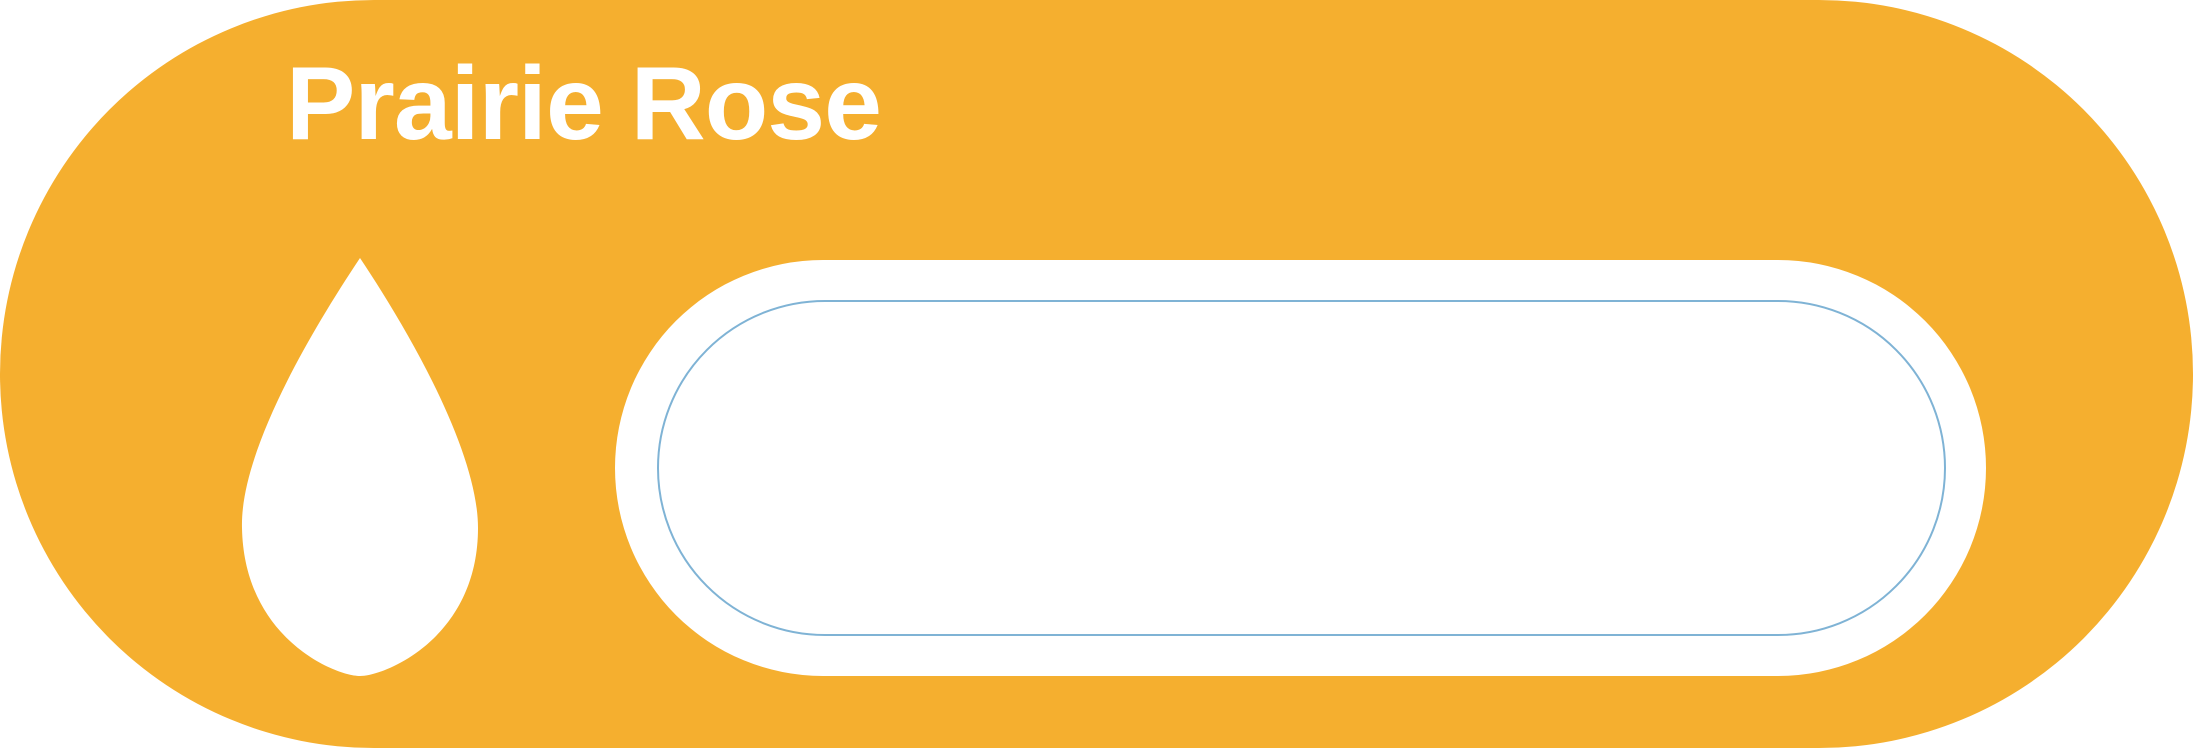 The image size is (2193, 748). I want to click on plant-name: Prairie Rose, so click(584, 104).